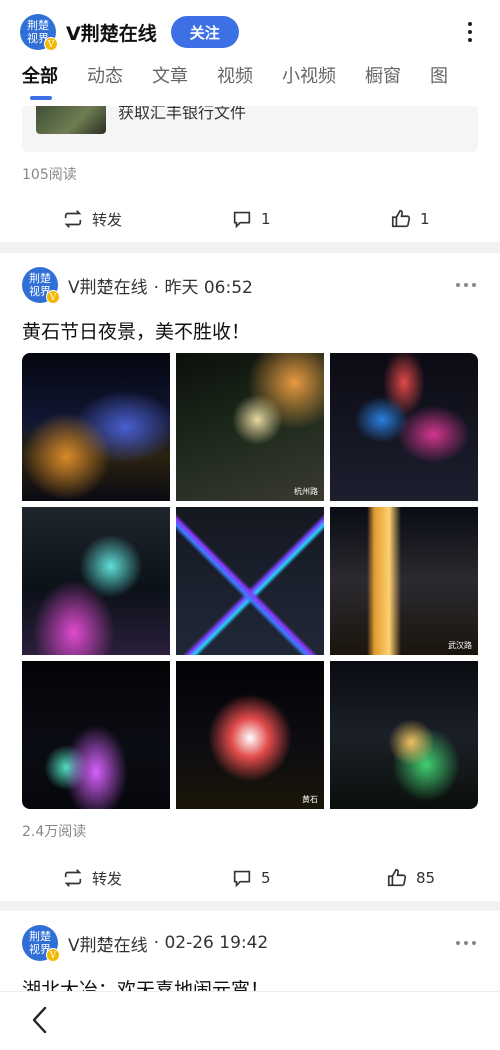  I want to click on tab-articles: 文章, so click(170, 77).